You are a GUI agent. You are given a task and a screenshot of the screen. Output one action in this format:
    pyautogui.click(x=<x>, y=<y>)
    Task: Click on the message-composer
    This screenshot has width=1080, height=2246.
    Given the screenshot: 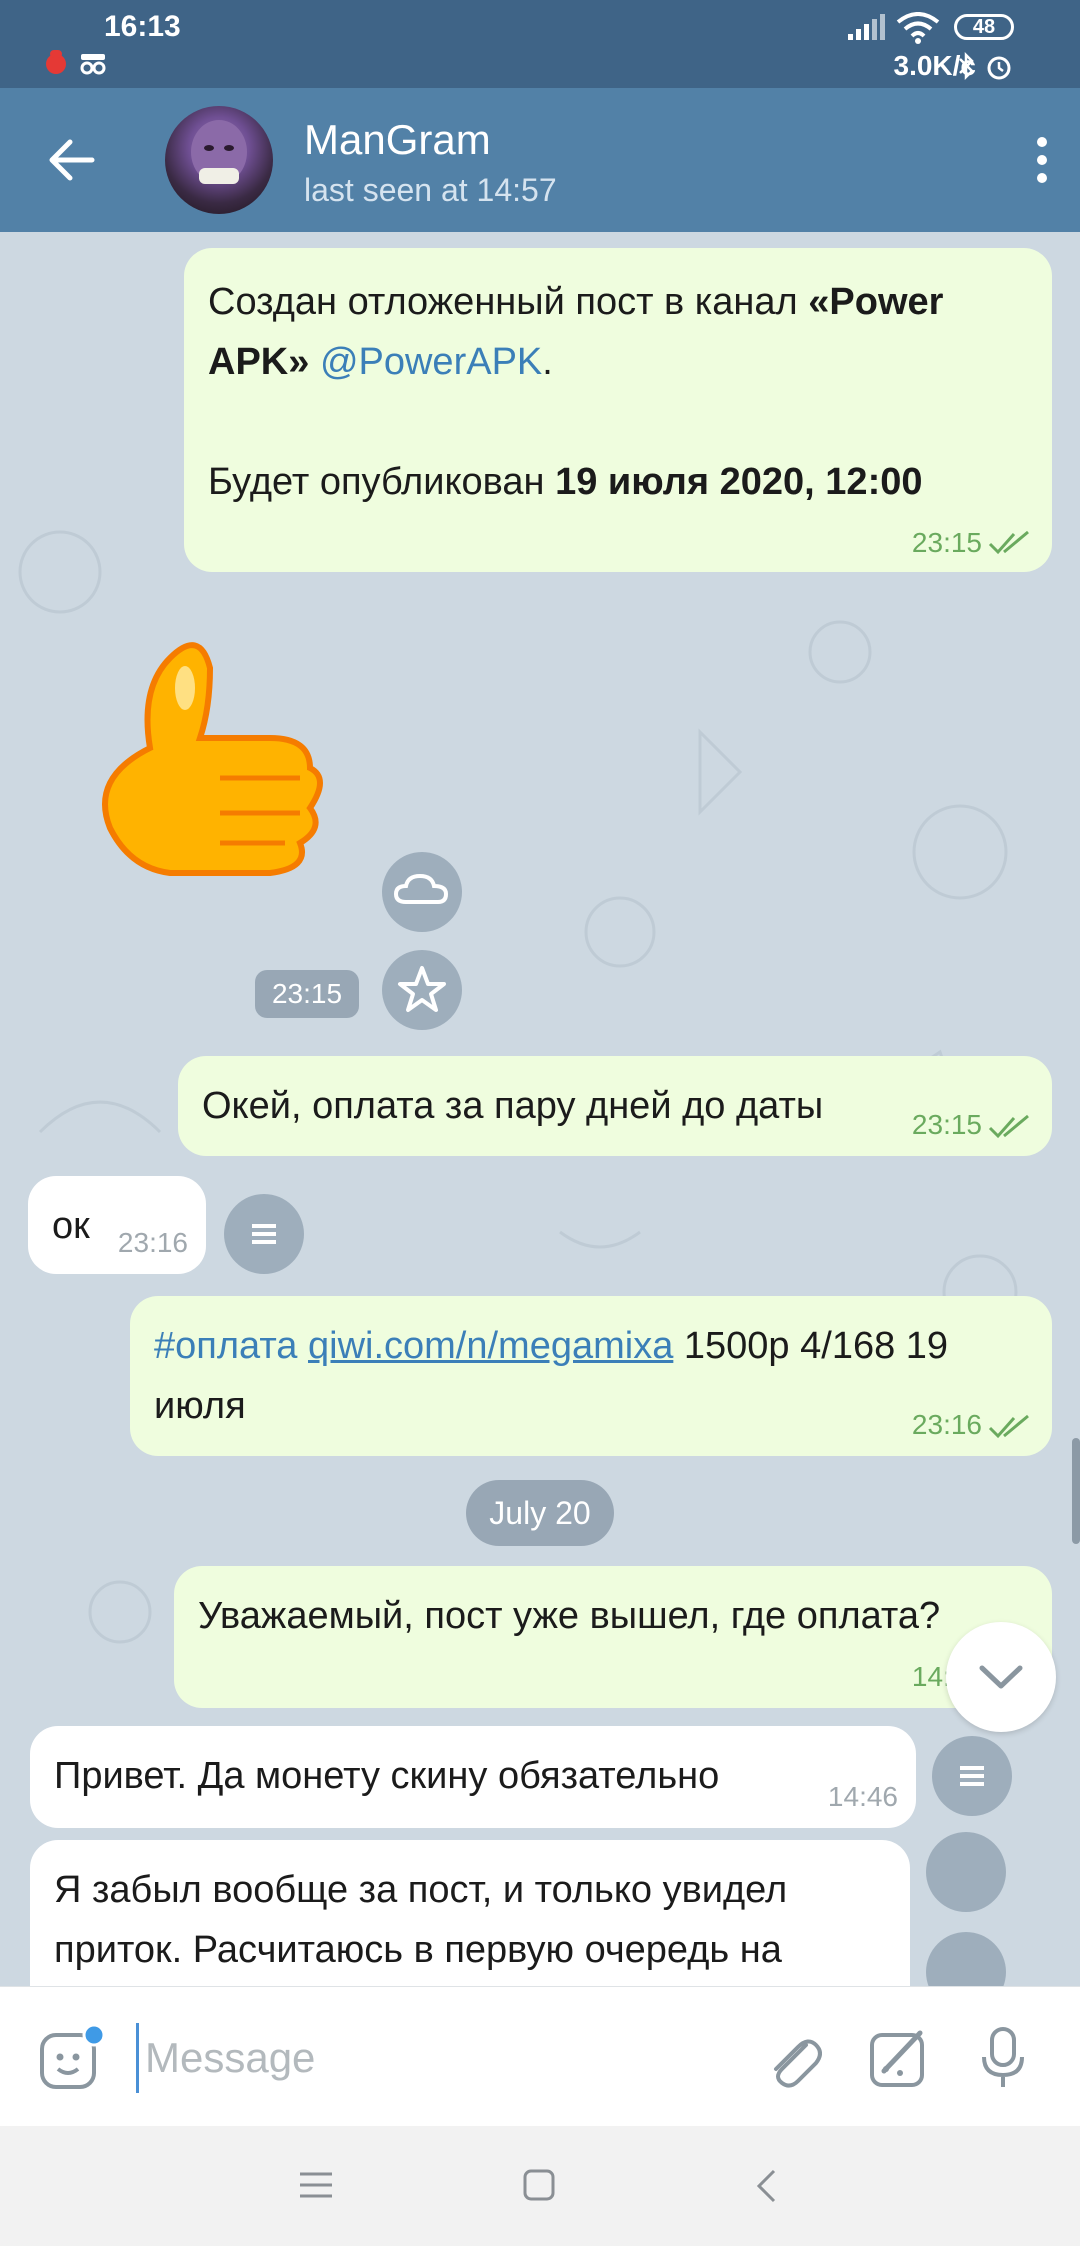 What is the action you would take?
    pyautogui.click(x=540, y=2056)
    